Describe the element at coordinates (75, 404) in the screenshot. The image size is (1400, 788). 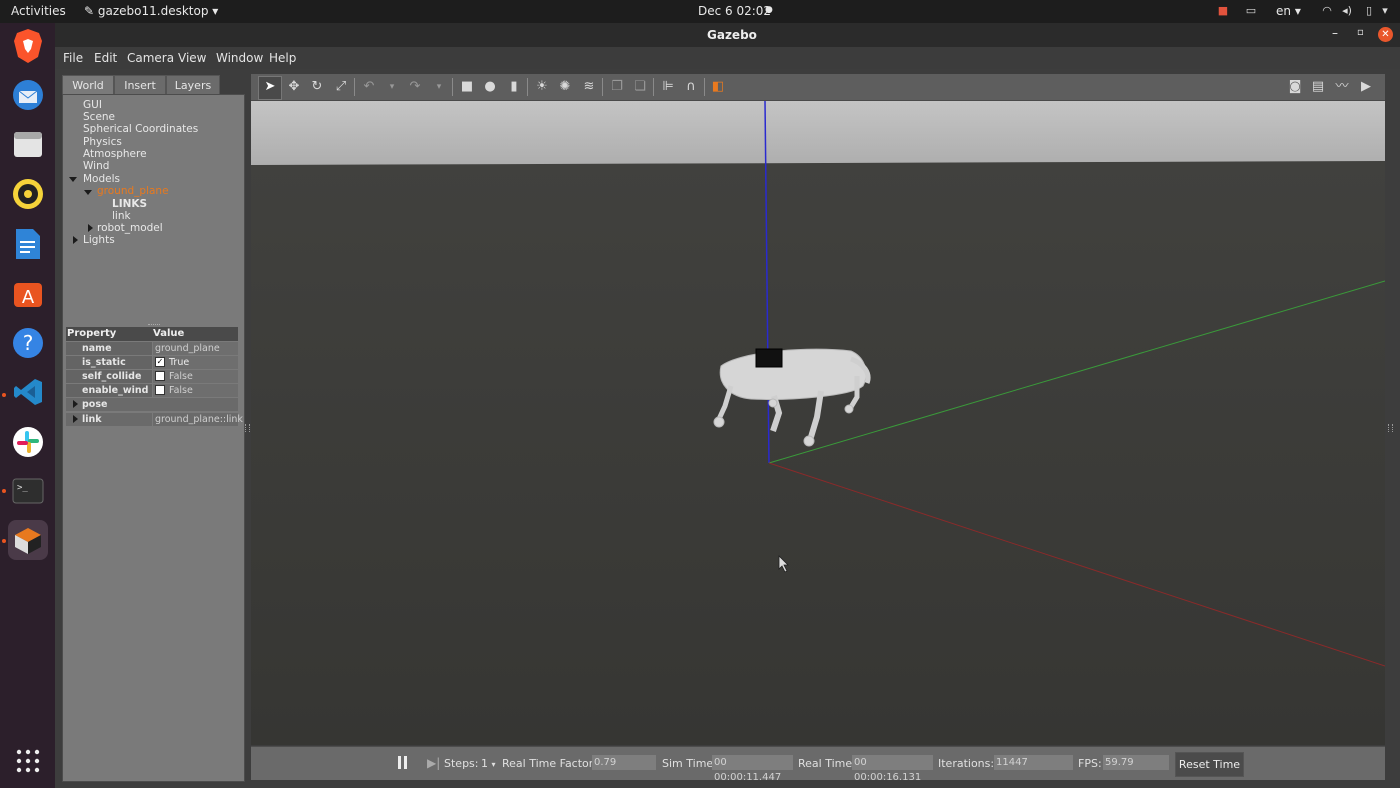
I see `expand-pose-icon` at that location.